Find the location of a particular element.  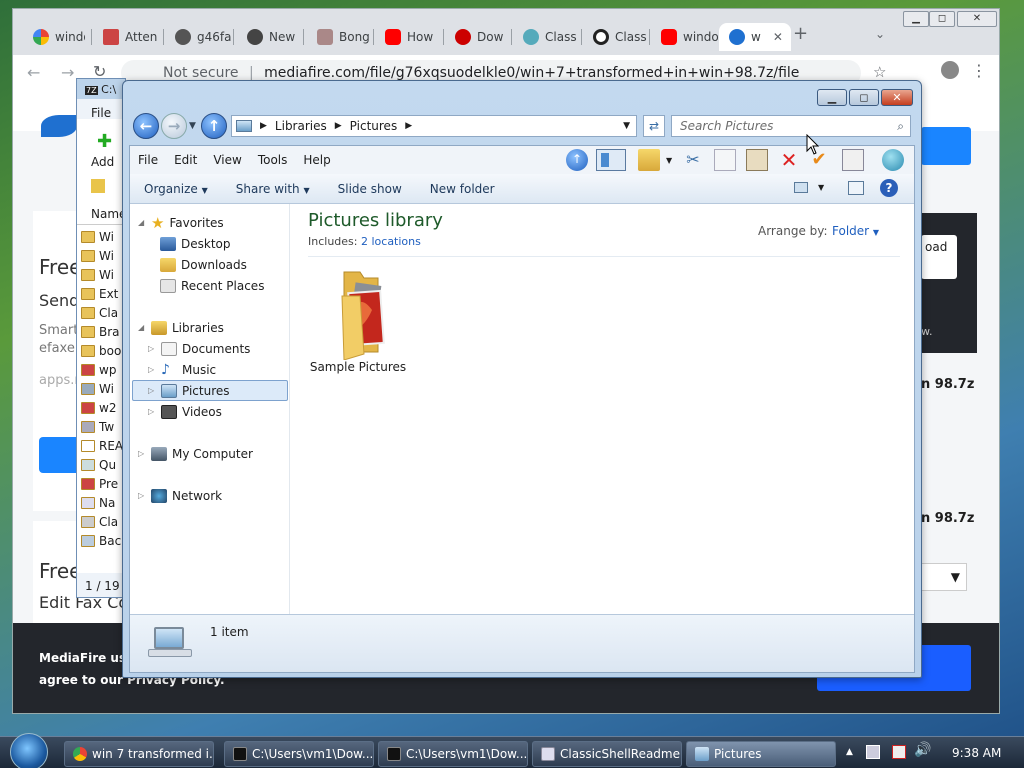

back-icon: ← is located at coordinates (33, 72).